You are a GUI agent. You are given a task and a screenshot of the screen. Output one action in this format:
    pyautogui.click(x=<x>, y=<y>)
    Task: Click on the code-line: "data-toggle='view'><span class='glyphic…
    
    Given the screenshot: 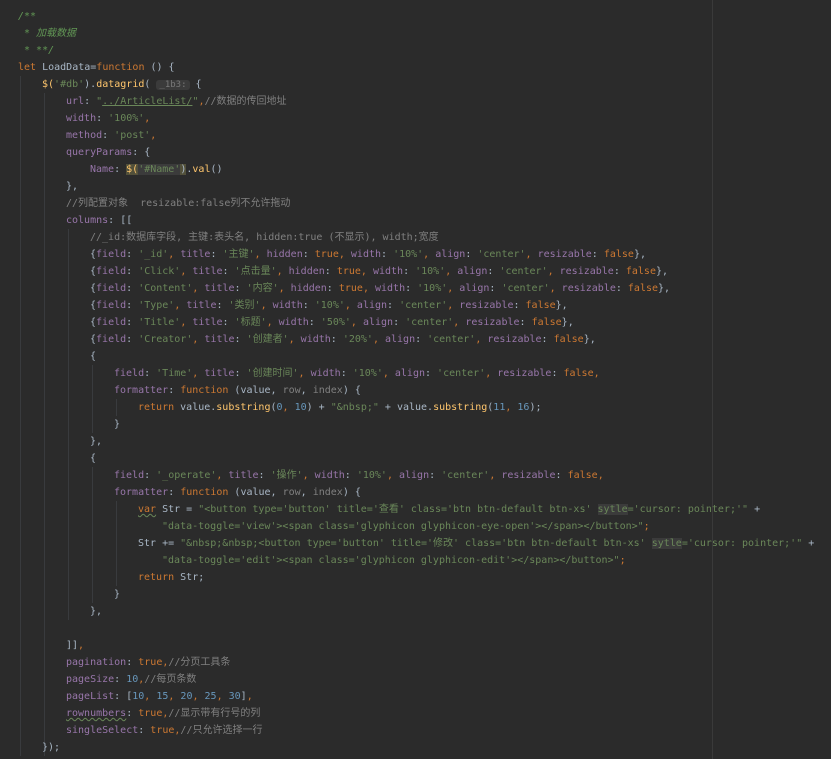 What is the action you would take?
    pyautogui.click(x=415, y=526)
    